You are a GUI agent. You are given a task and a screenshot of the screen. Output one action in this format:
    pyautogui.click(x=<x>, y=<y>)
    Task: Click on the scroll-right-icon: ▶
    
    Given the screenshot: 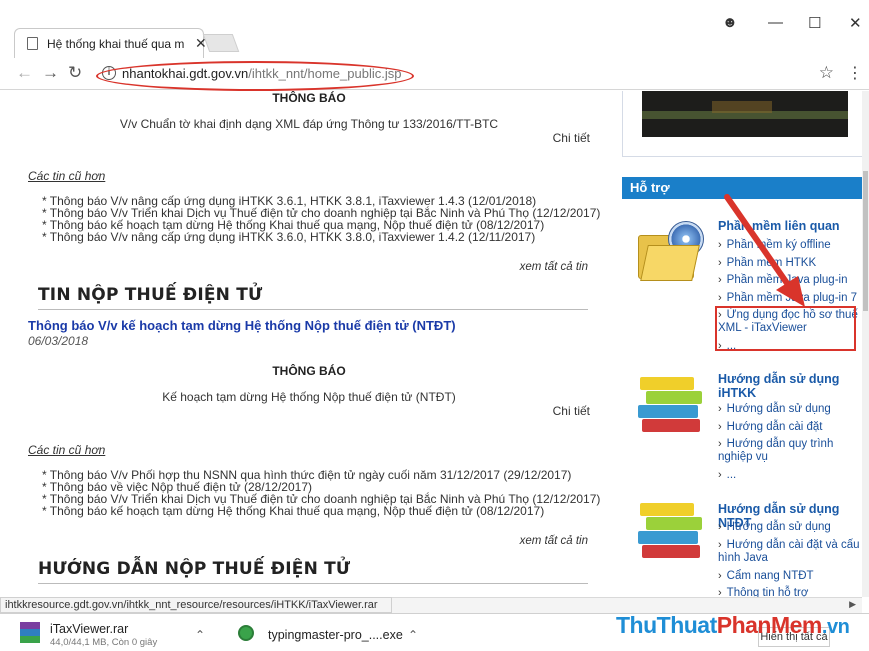 What is the action you would take?
    pyautogui.click(x=852, y=604)
    